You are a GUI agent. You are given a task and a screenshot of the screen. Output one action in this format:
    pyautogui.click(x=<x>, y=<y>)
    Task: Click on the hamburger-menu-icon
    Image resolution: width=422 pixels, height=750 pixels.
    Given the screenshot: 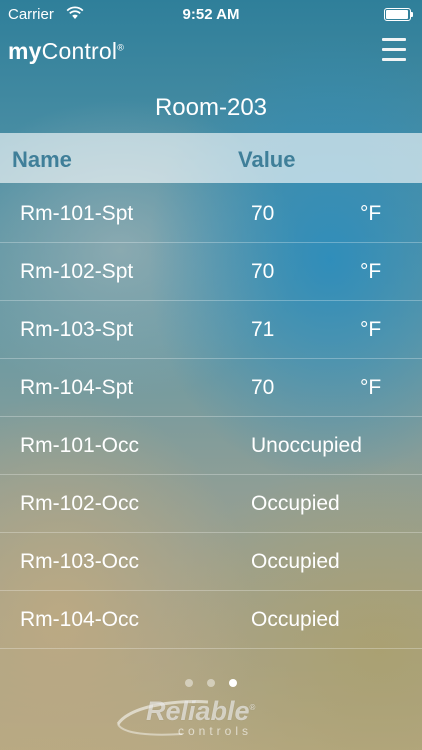 What is the action you would take?
    pyautogui.click(x=395, y=51)
    